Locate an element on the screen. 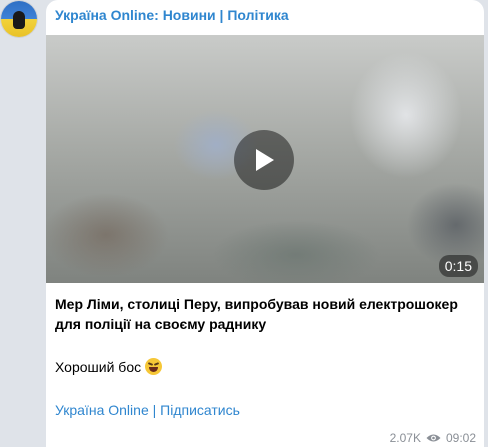  channel-logo-mark is located at coordinates (19, 20).